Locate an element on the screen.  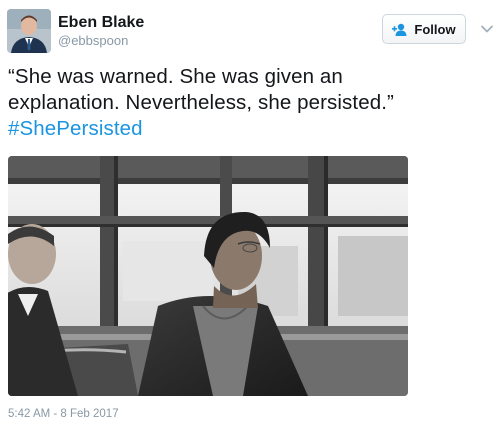
avatar-image is located at coordinates (29, 31).